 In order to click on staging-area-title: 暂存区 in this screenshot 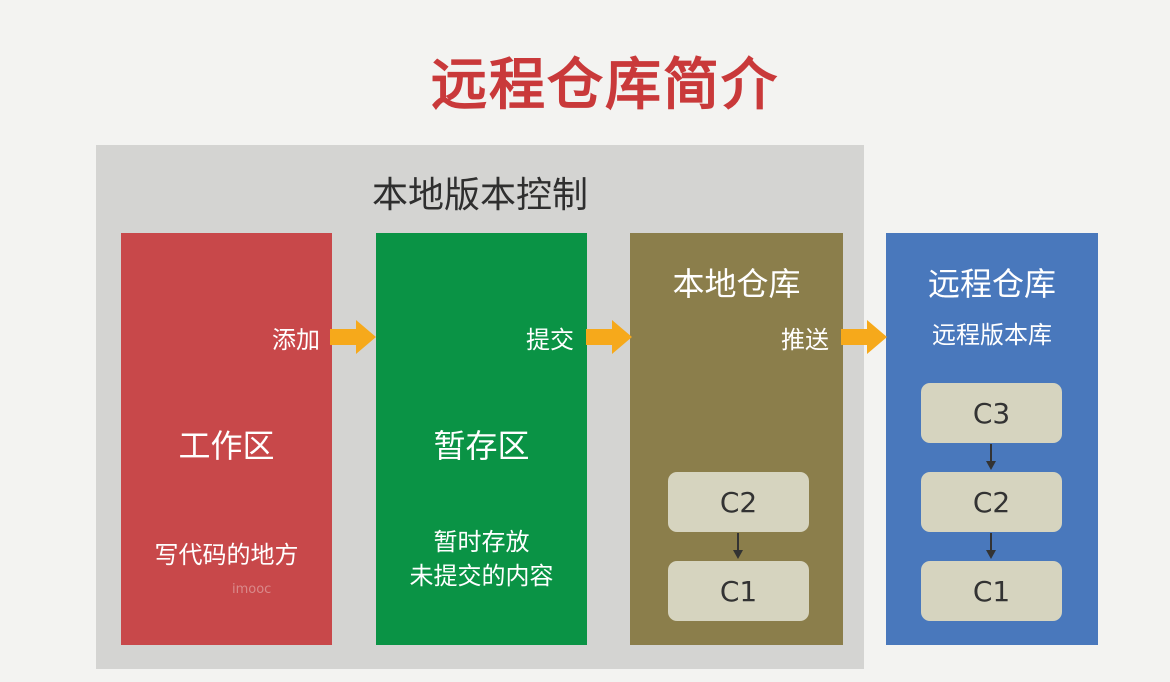, I will do `click(481, 446)`.